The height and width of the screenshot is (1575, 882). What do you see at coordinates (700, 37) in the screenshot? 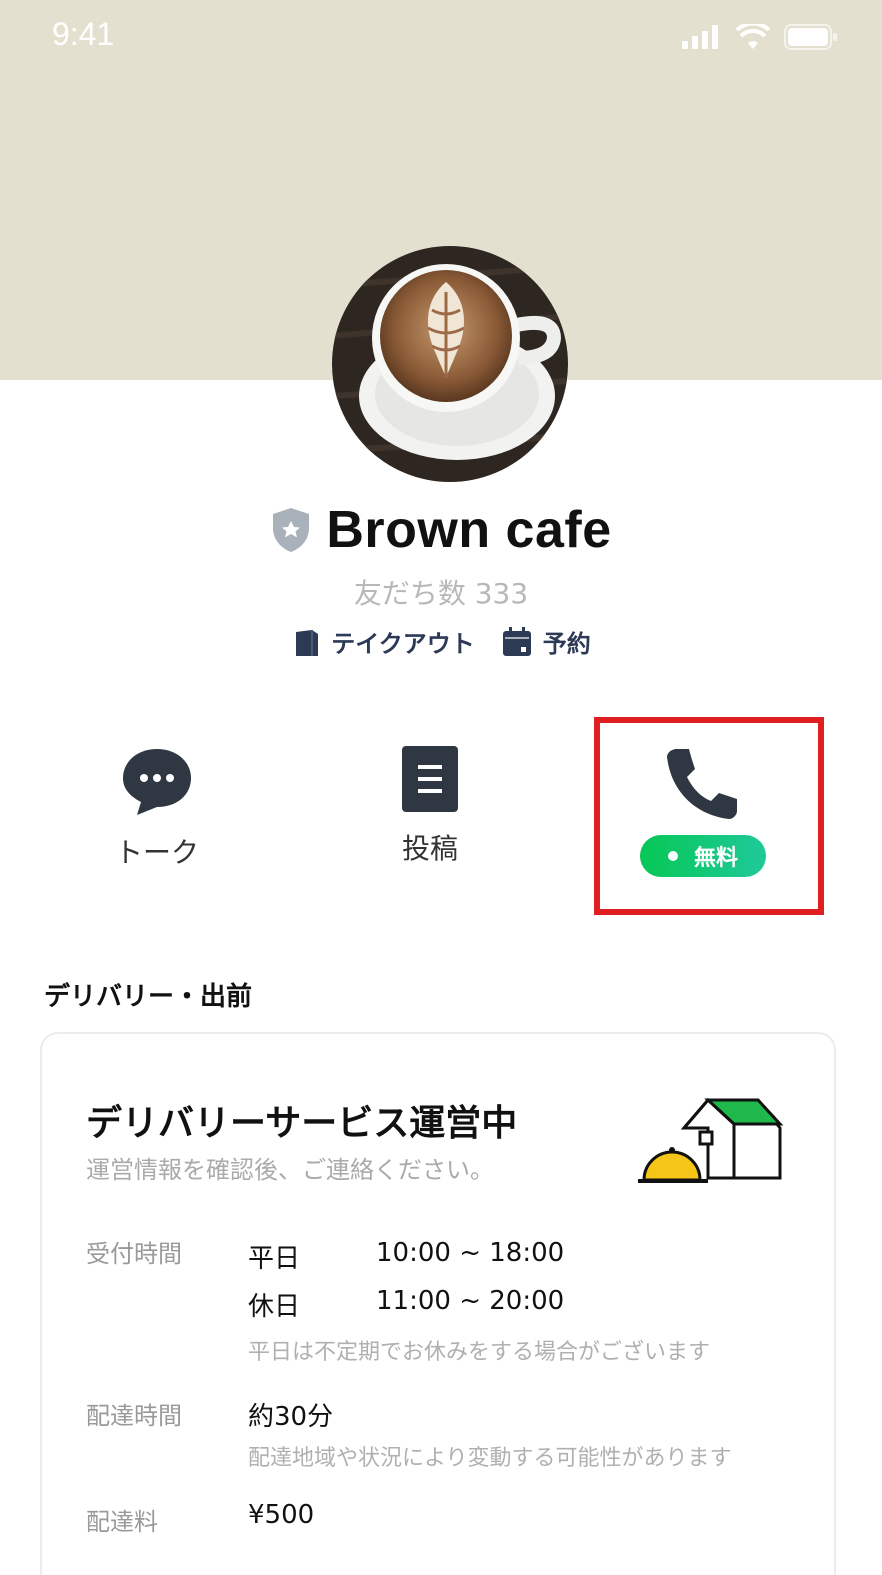
I see `signal-icon` at bounding box center [700, 37].